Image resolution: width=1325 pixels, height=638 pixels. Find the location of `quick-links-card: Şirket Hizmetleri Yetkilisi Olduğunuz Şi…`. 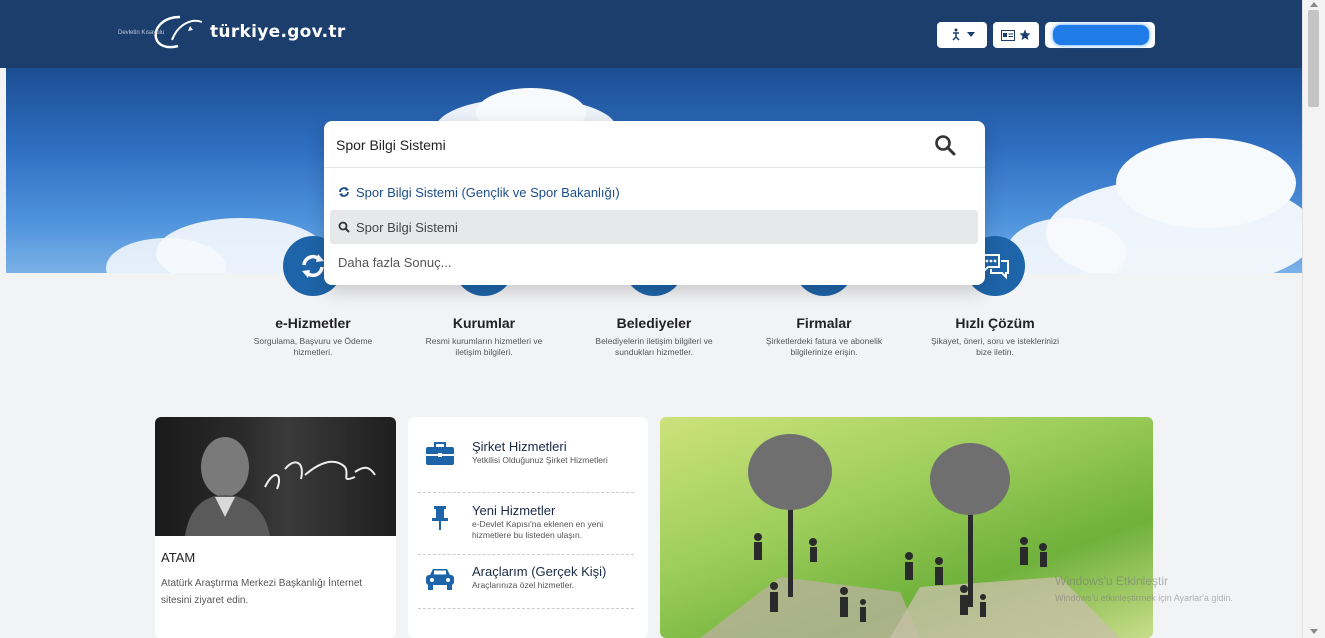

quick-links-card: Şirket Hizmetleri Yetkilisi Olduğunuz Şi… is located at coordinates (528, 527).